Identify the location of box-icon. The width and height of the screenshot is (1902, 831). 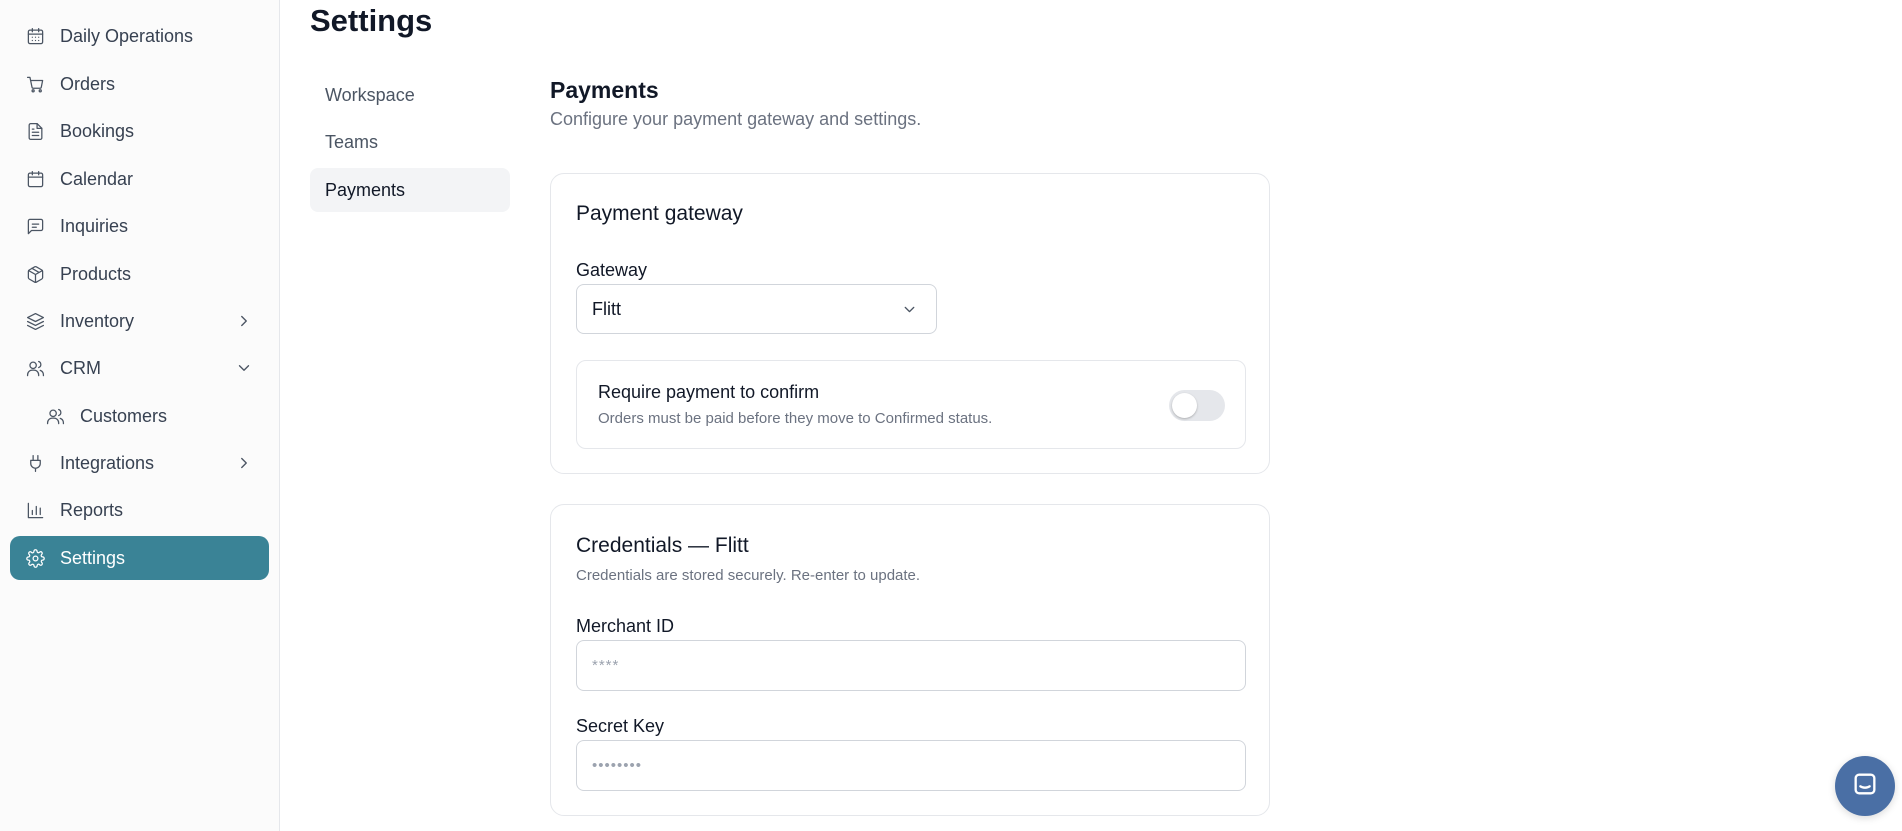
(35, 274).